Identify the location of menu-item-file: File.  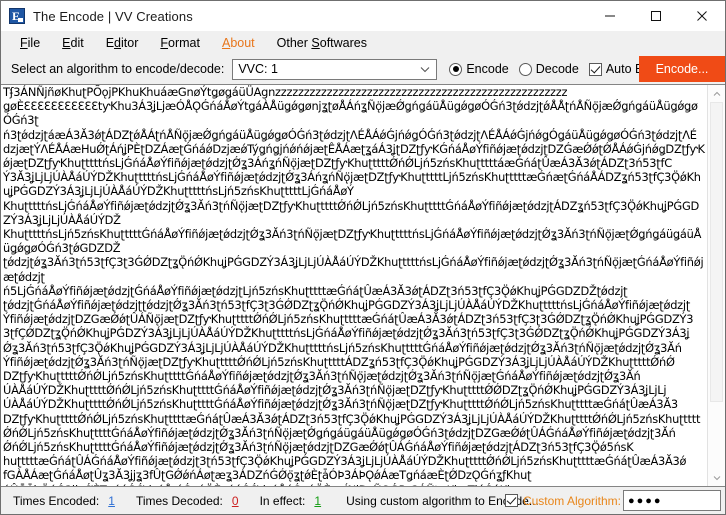
(30, 43).